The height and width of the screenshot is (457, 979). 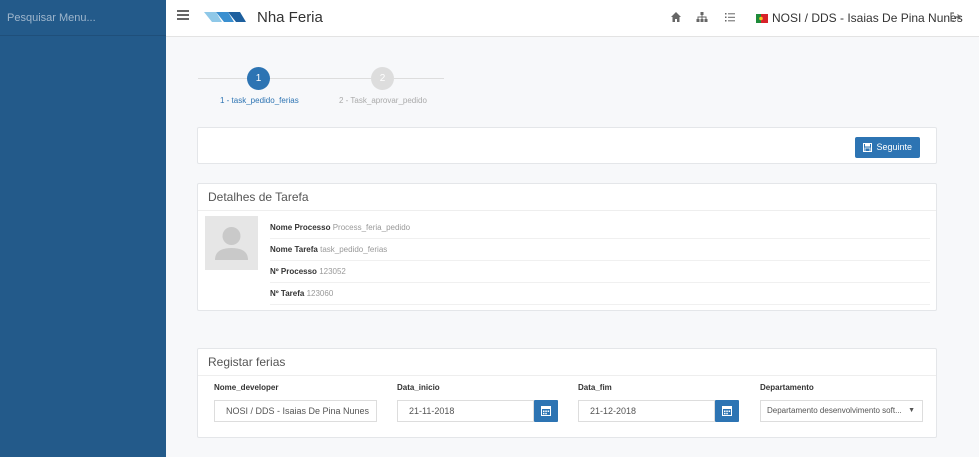 What do you see at coordinates (290, 17) in the screenshot?
I see `app-title: Nha Feria` at bounding box center [290, 17].